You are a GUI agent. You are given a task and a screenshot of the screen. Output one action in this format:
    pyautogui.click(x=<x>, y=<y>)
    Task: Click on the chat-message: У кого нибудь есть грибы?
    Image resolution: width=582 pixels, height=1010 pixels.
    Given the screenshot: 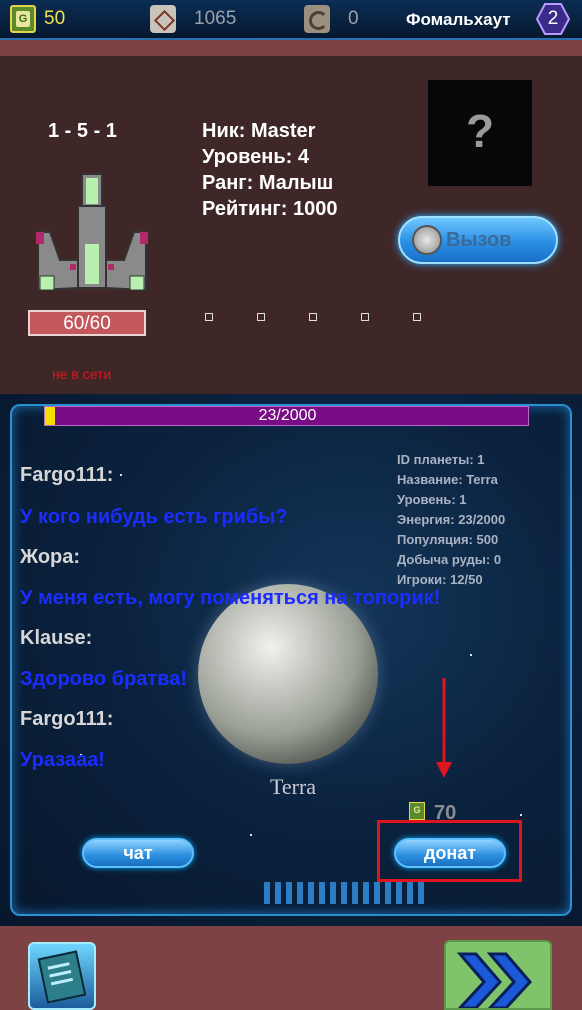 What is the action you would take?
    pyautogui.click(x=154, y=517)
    